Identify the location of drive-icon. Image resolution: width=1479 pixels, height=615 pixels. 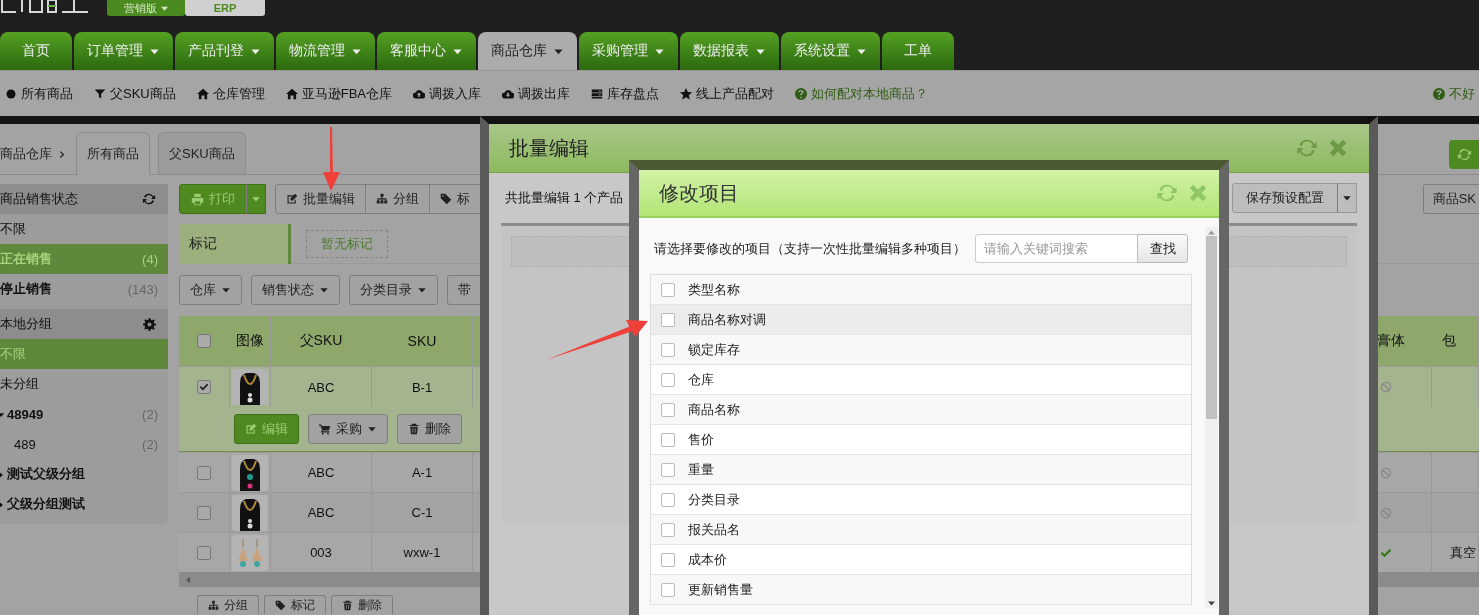
(597, 93).